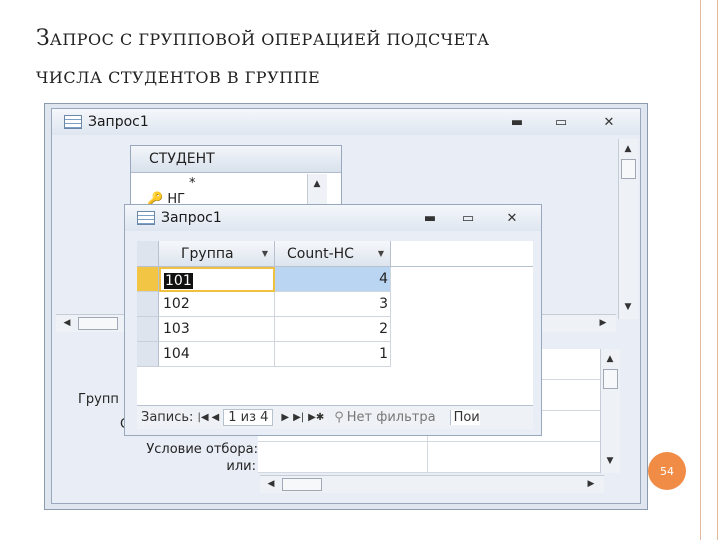 The image size is (720, 540). Describe the element at coordinates (217, 304) in the screenshot. I see `group-cell: 102` at that location.